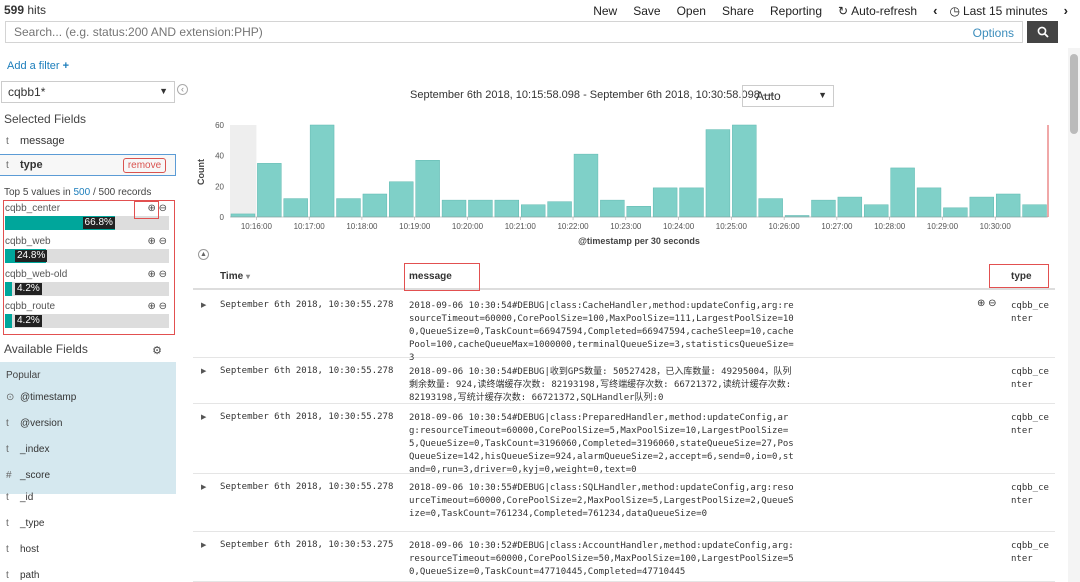 The width and height of the screenshot is (1080, 582). Describe the element at coordinates (88, 449) in the screenshot. I see `field-item: t _index` at that location.